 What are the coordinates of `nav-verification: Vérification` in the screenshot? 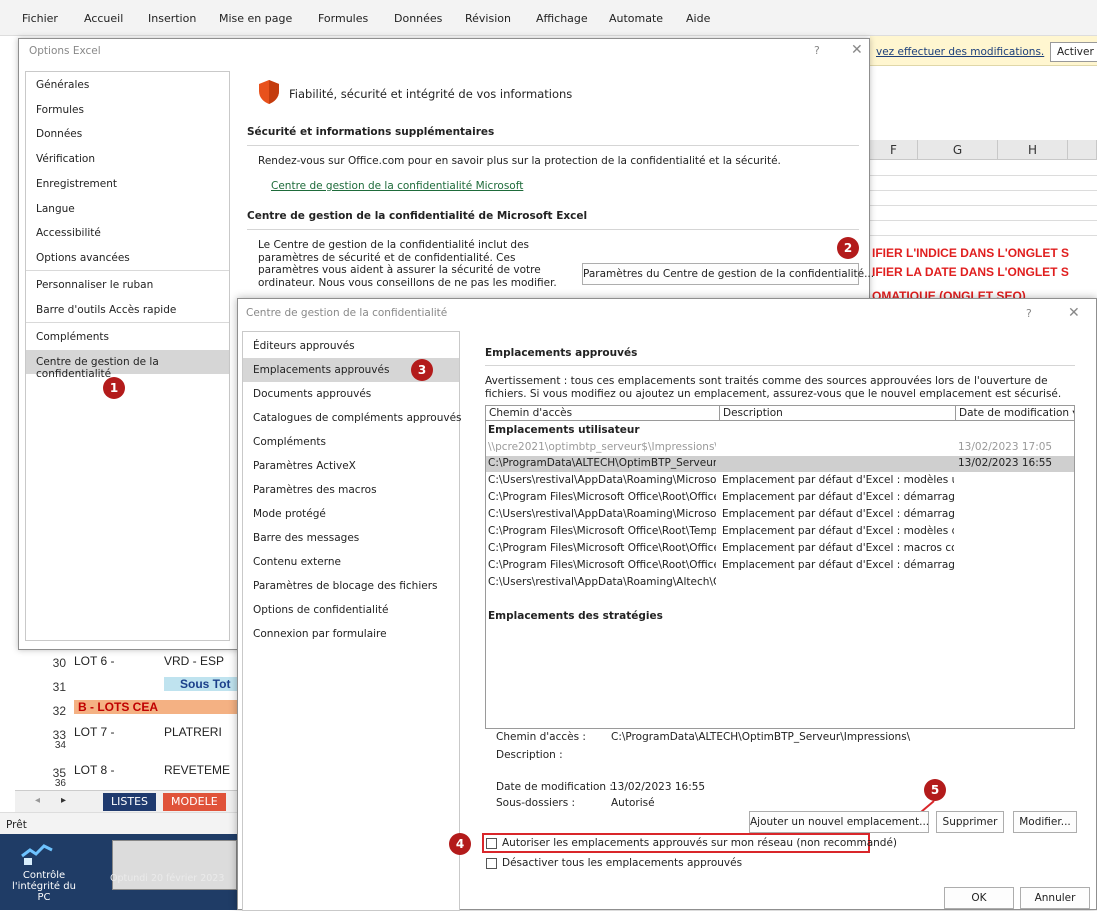 It's located at (127, 159).